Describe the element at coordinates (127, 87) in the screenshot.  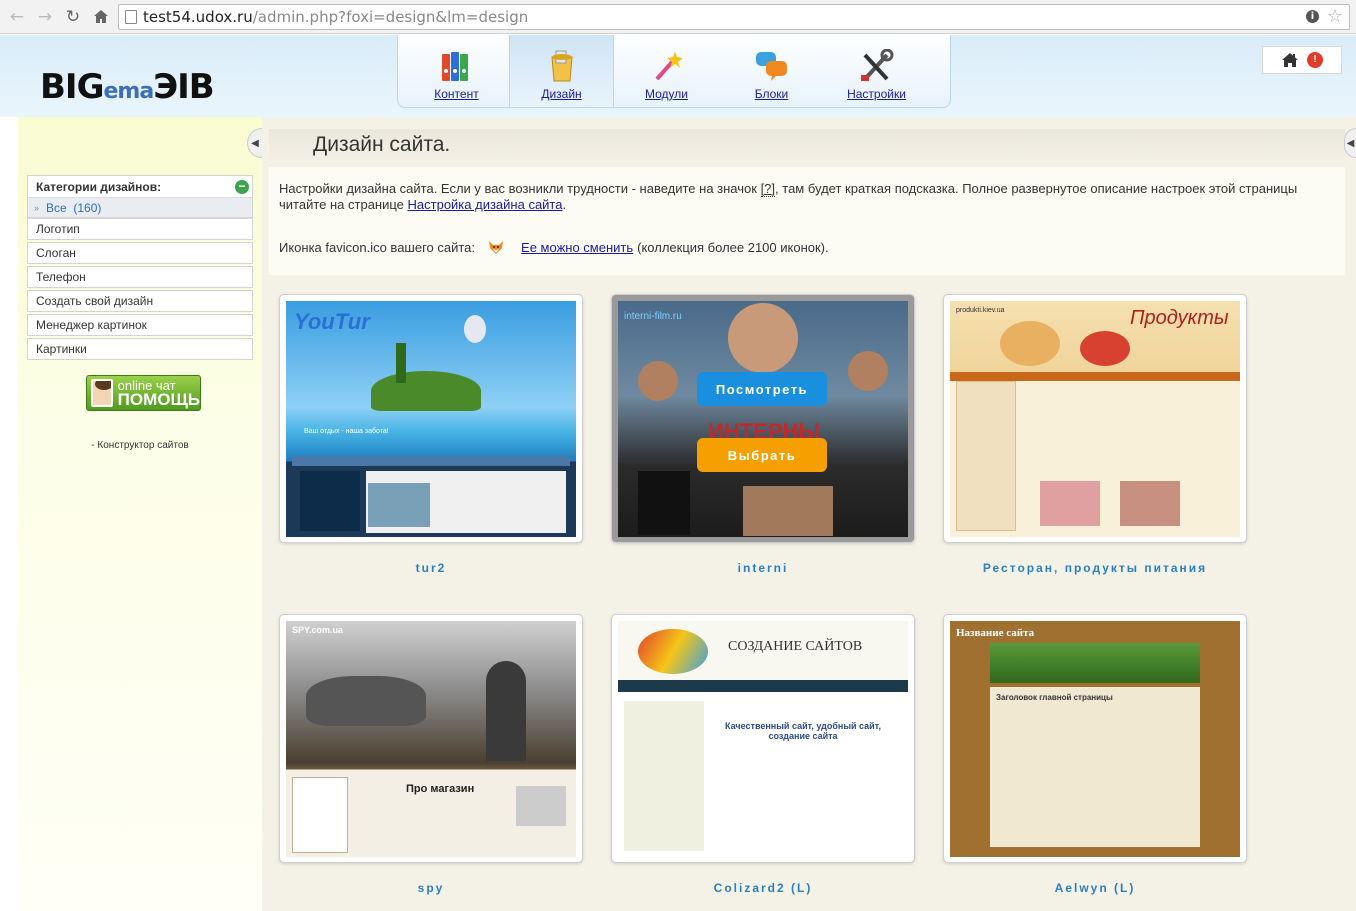
I see `logo: BIGemaЭIB` at that location.